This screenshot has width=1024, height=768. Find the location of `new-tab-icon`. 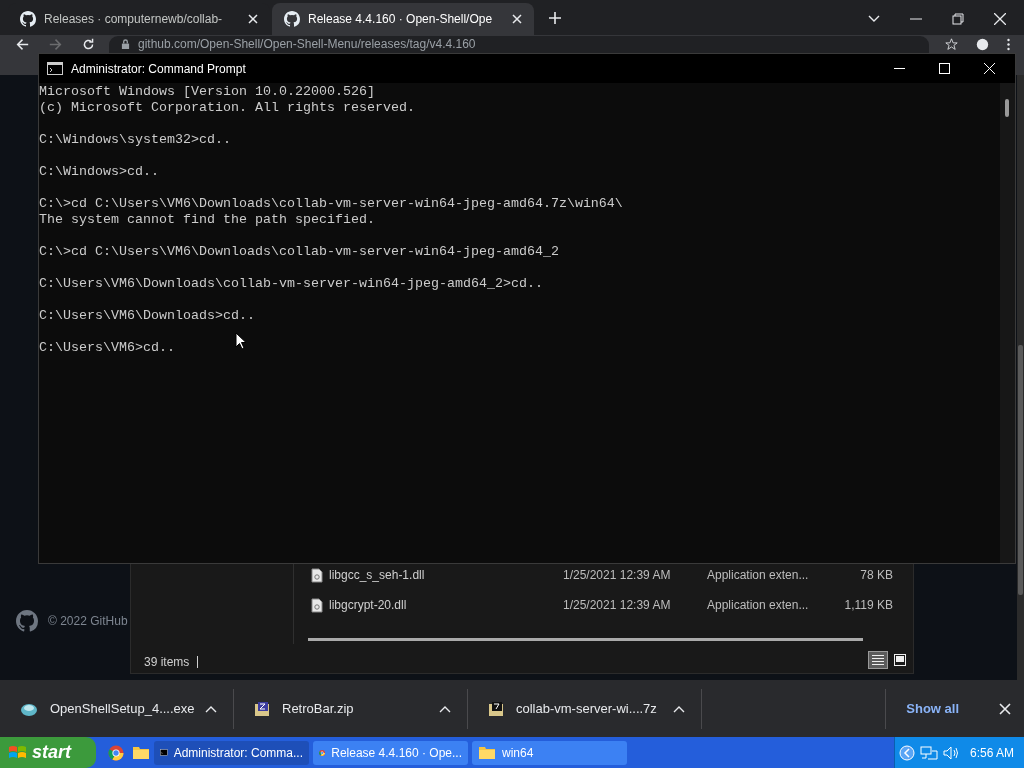

new-tab-icon is located at coordinates (555, 18).